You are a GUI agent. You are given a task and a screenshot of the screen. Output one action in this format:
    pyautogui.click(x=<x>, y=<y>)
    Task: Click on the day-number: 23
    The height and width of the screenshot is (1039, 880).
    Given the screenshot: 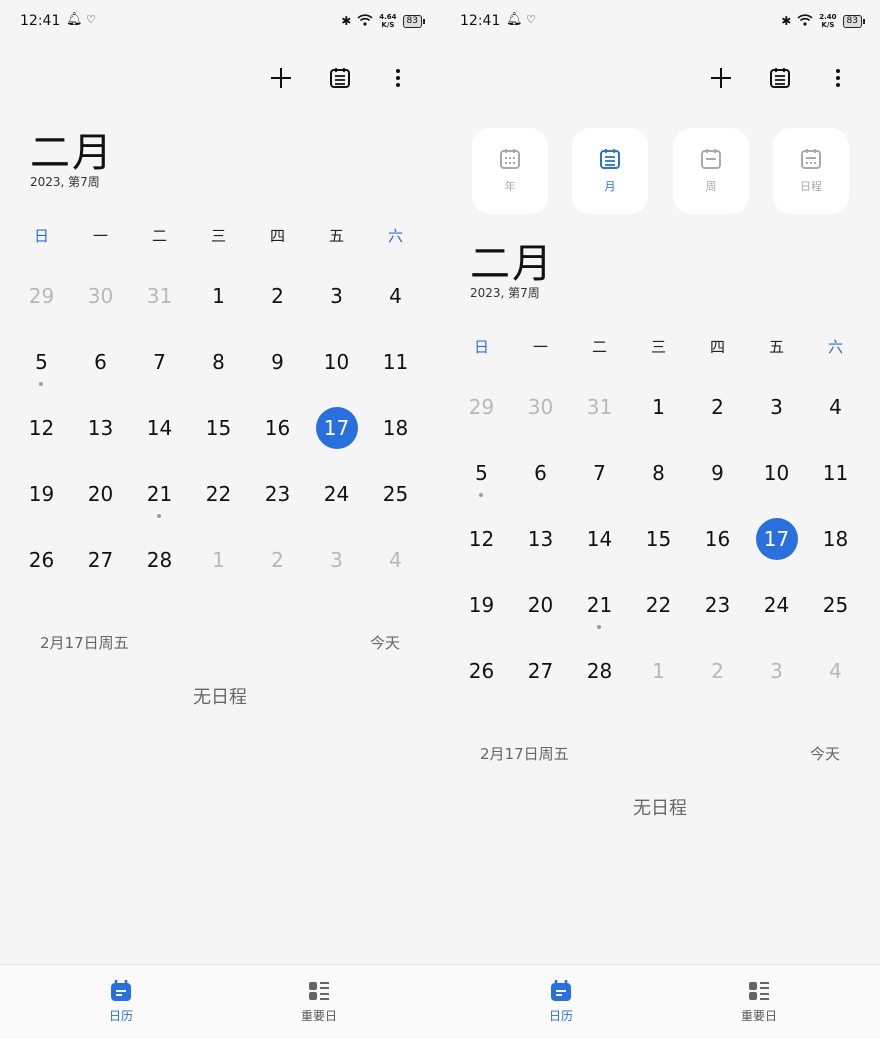 What is the action you would take?
    pyautogui.click(x=717, y=605)
    